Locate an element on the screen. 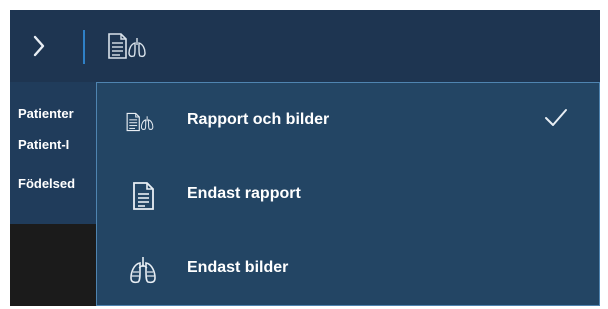  birth-date-label: Födelsed is located at coordinates (47, 183).